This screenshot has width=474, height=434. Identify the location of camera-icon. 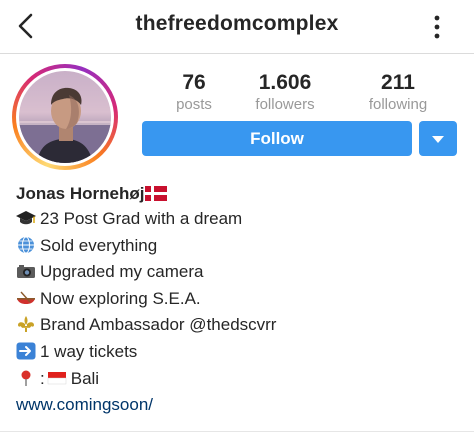
(26, 272).